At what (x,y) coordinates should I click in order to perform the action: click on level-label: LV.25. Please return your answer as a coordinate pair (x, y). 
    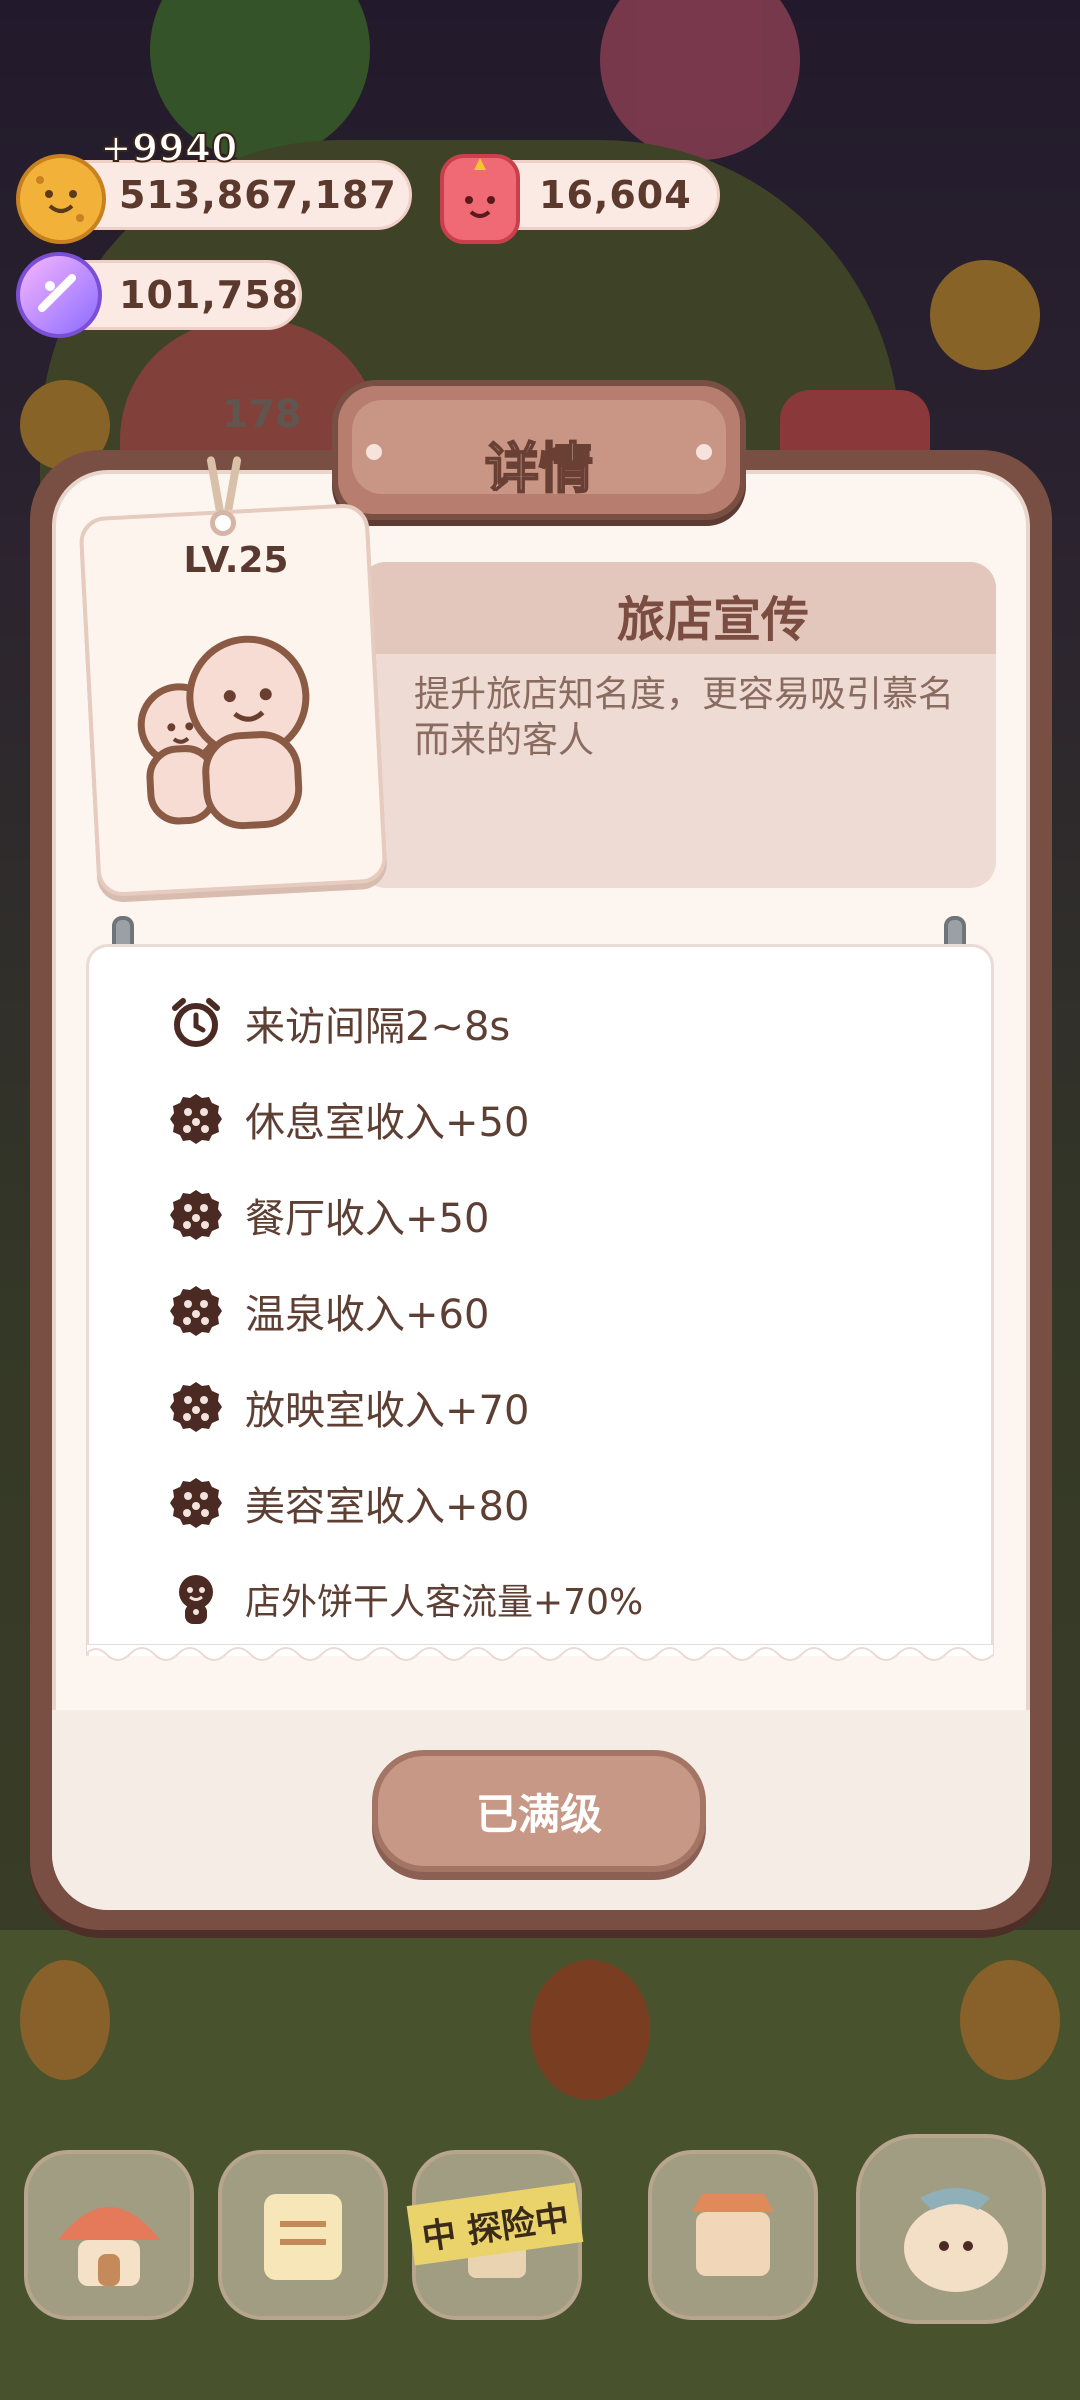
    Looking at the image, I should click on (236, 560).